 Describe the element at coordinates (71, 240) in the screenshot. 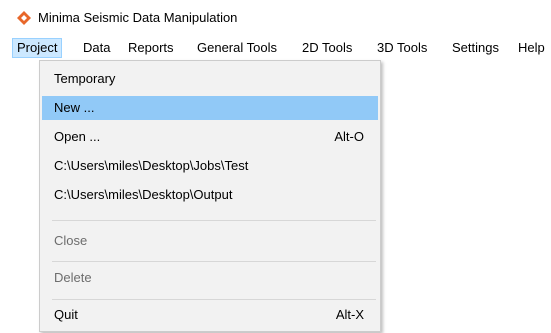

I see `menu-item-label: Close` at that location.